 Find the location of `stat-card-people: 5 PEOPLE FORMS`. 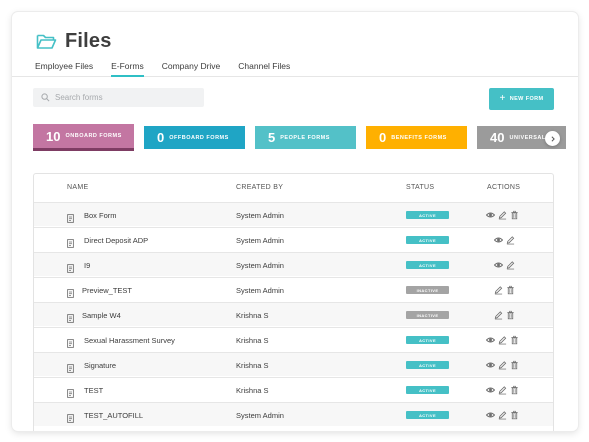

stat-card-people: 5 PEOPLE FORMS is located at coordinates (305, 137).